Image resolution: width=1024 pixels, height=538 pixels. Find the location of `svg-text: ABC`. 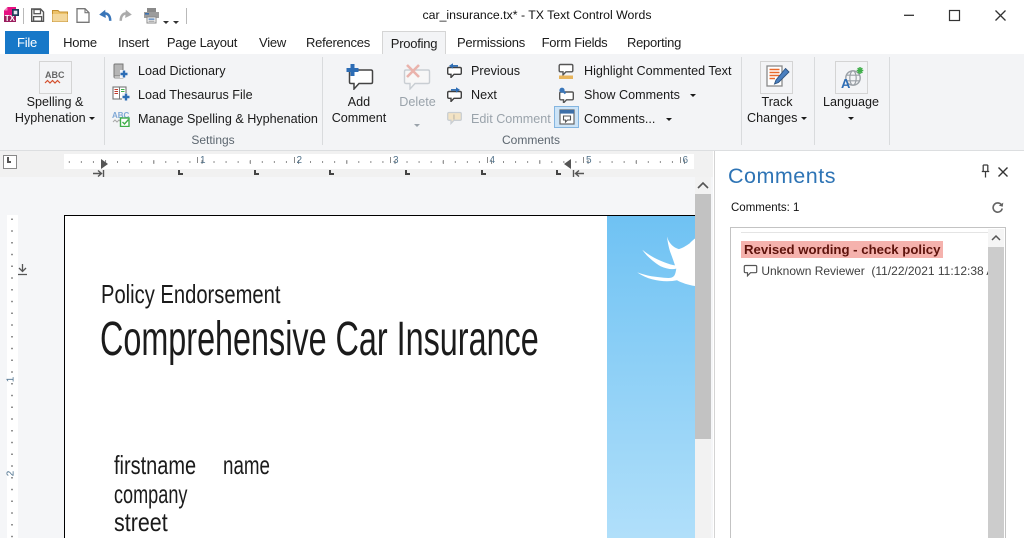

svg-text: ABC is located at coordinates (55, 75).